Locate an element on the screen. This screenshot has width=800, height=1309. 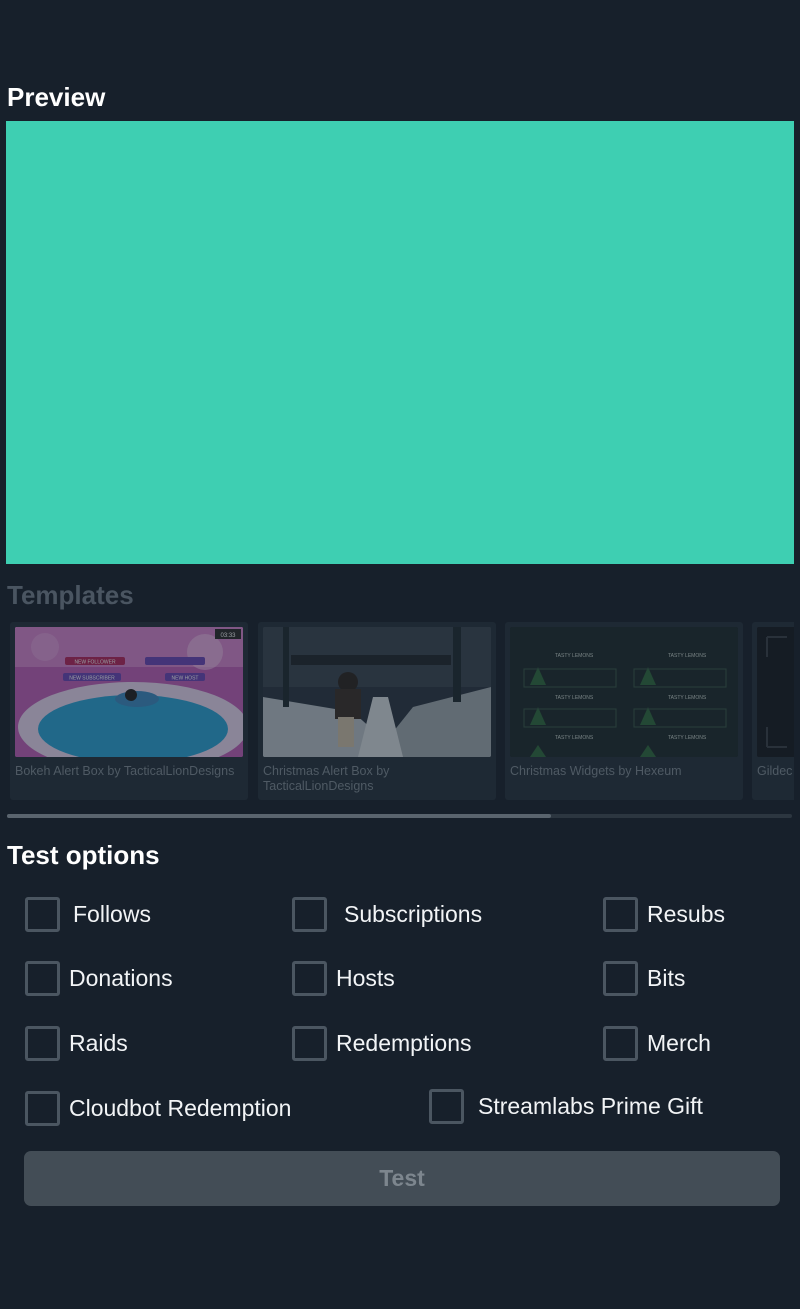
option-raids: Raids is located at coordinates (76, 1043).